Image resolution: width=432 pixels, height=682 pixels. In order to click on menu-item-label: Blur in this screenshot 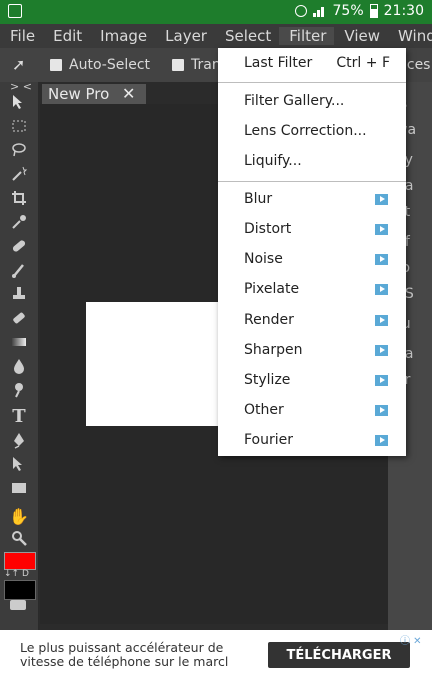, I will do `click(258, 199)`.